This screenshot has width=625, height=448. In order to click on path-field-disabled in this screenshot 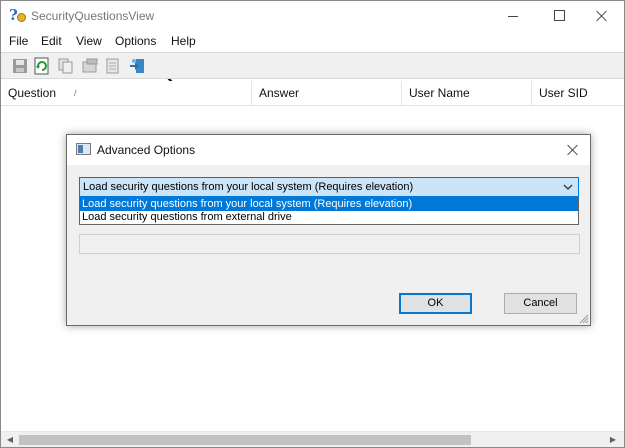, I will do `click(329, 244)`.